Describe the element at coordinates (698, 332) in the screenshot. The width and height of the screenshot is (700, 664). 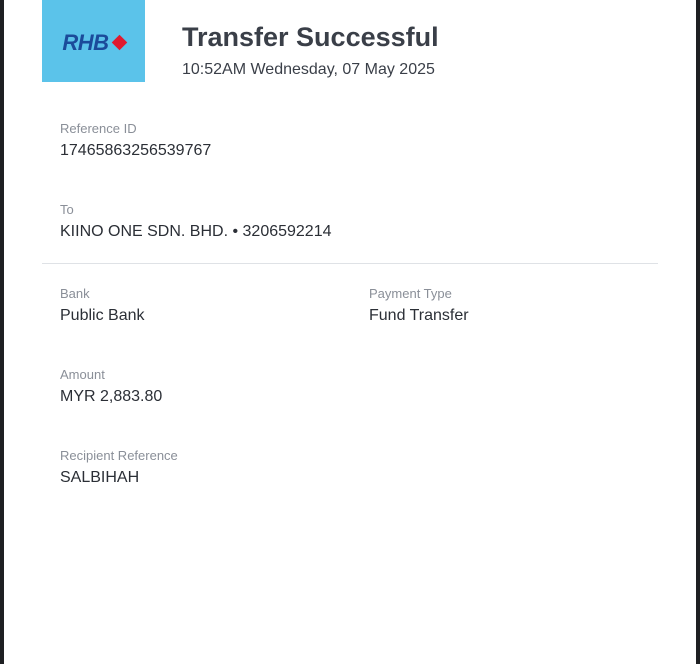
I see `frame-edge-right` at that location.